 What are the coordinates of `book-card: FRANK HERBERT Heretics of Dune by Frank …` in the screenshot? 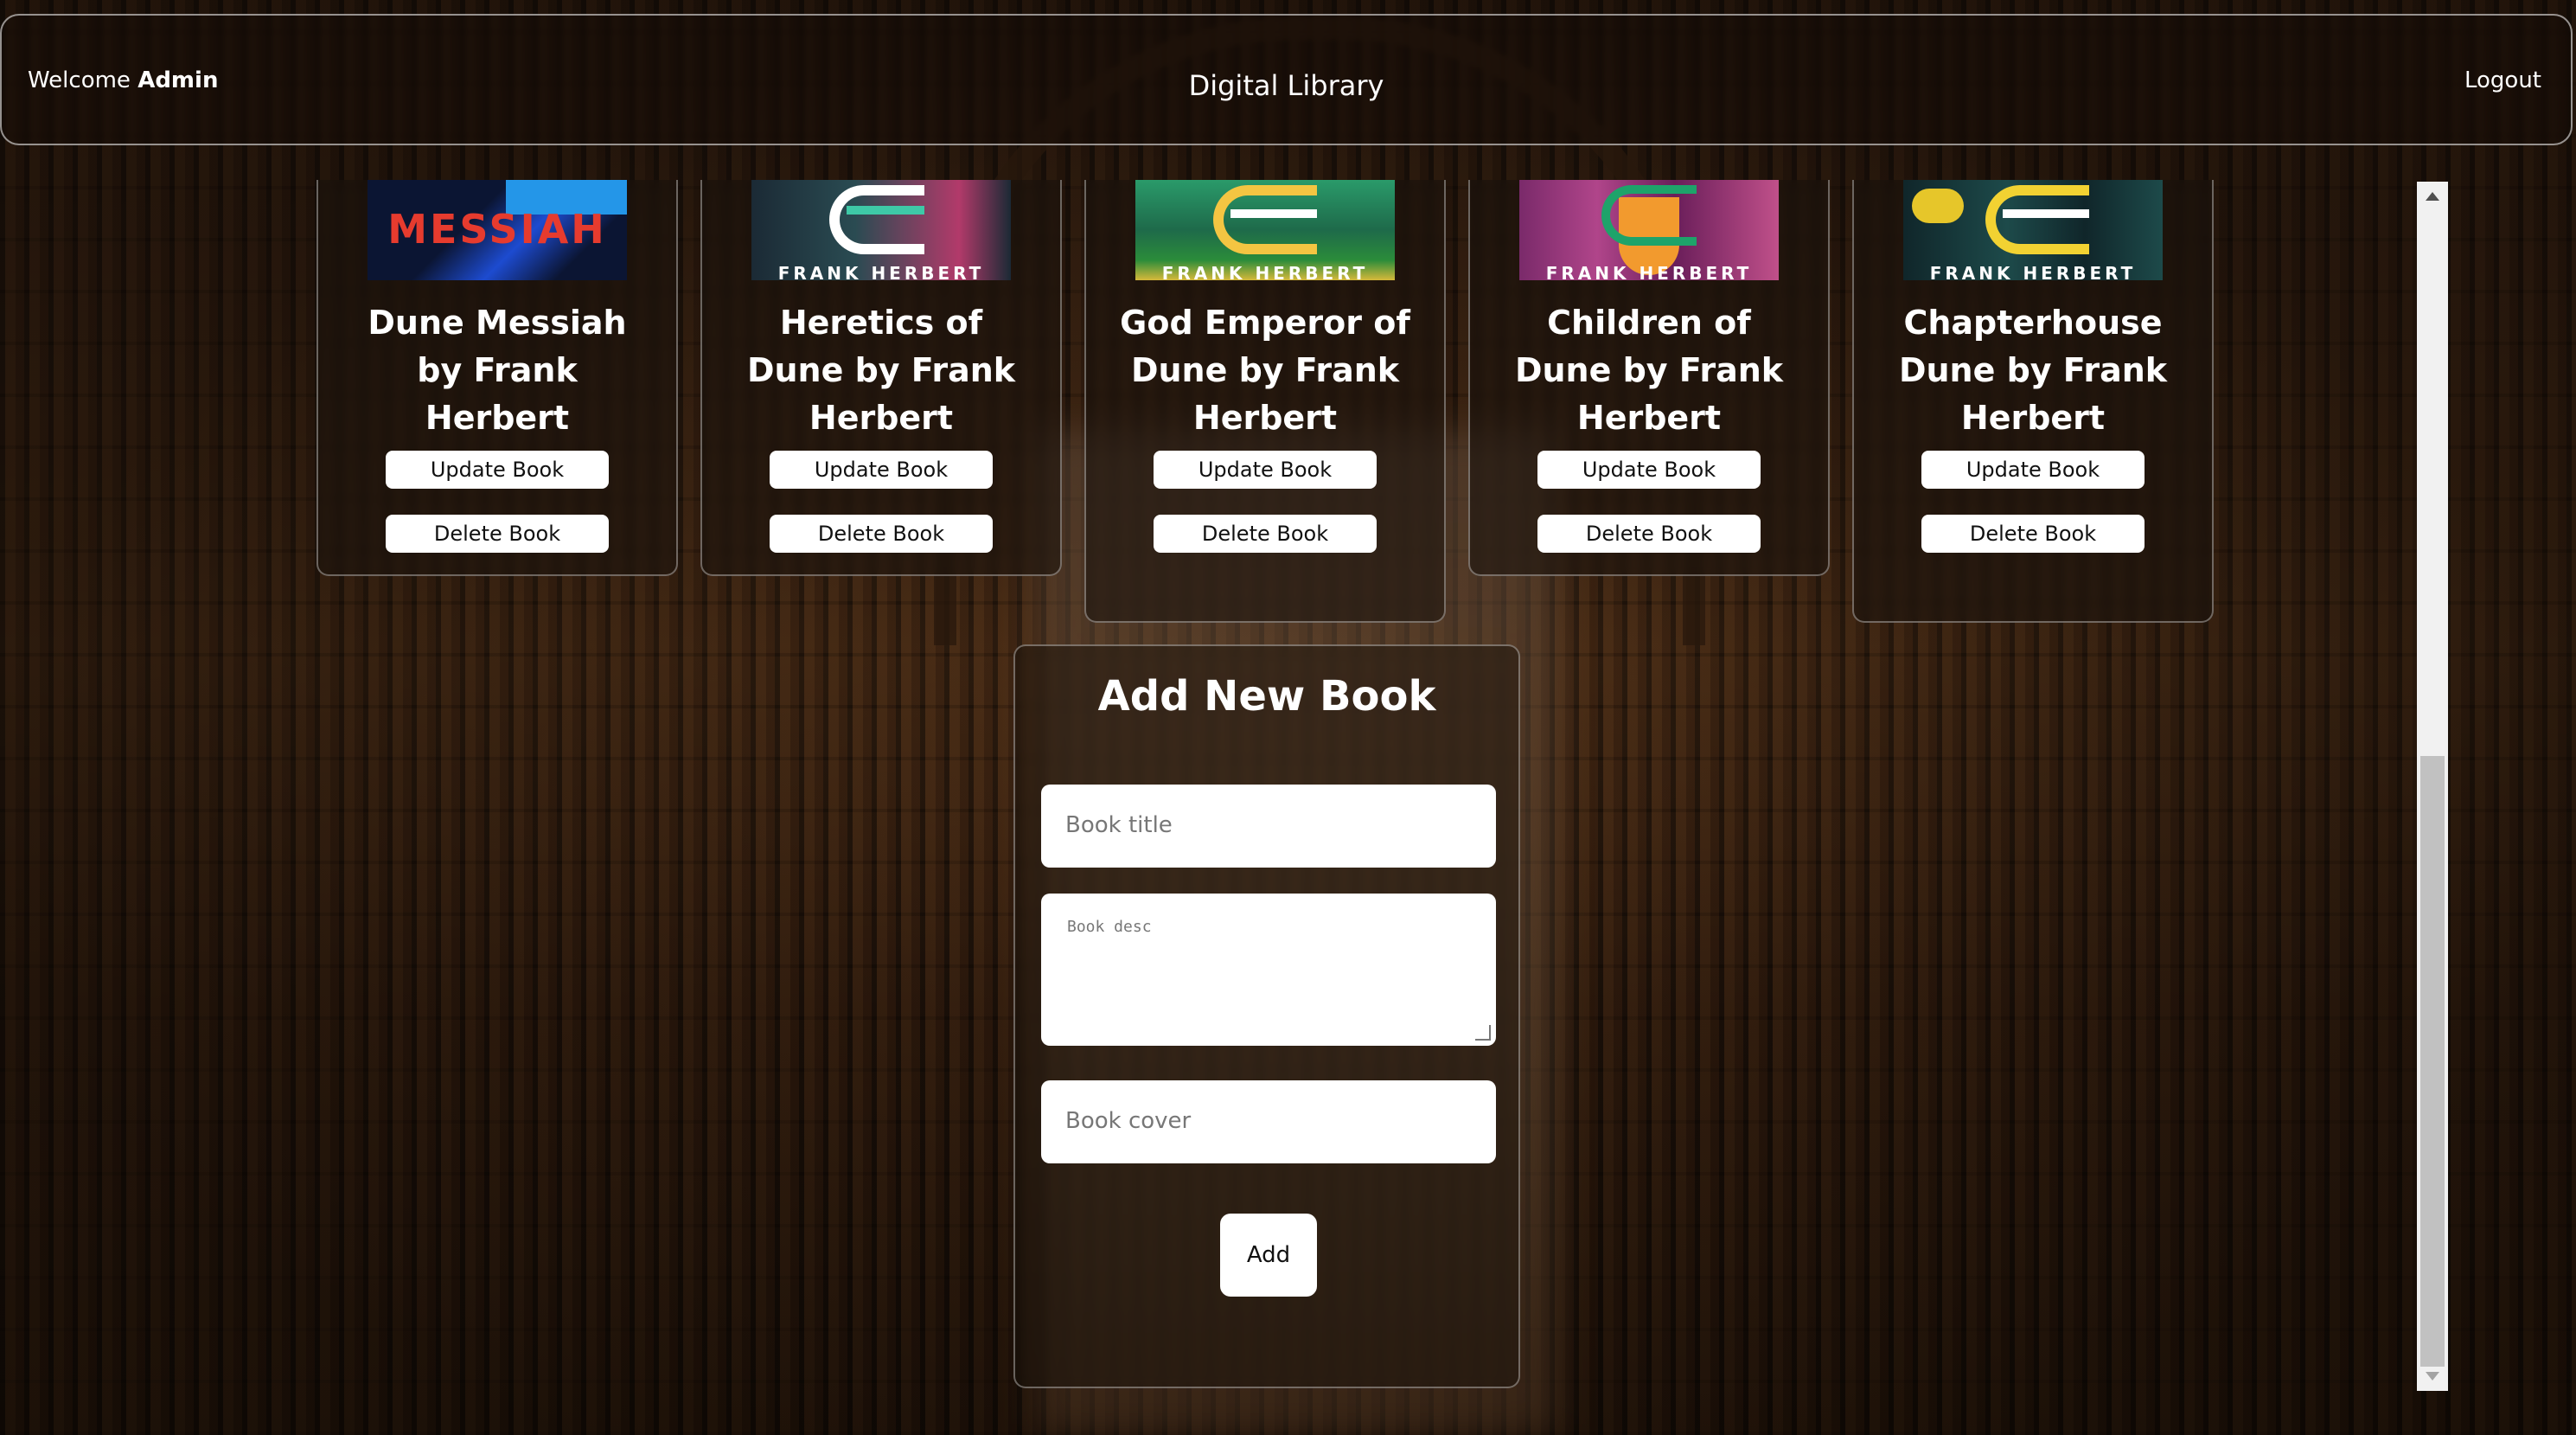 It's located at (881, 378).